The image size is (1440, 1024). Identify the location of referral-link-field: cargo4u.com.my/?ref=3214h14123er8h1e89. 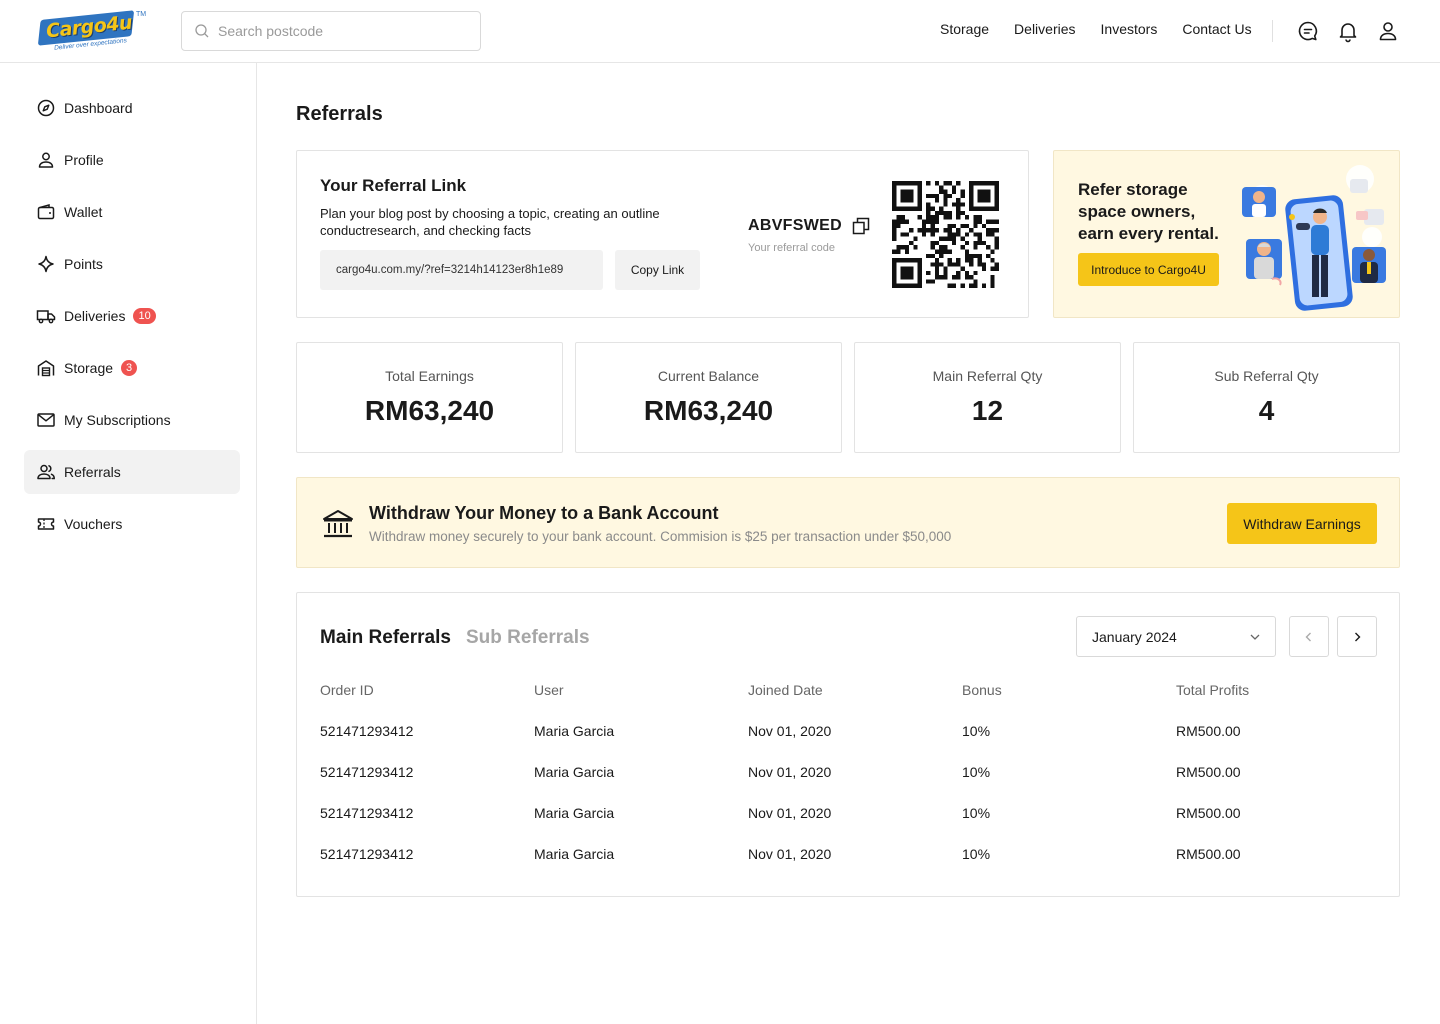
(461, 270).